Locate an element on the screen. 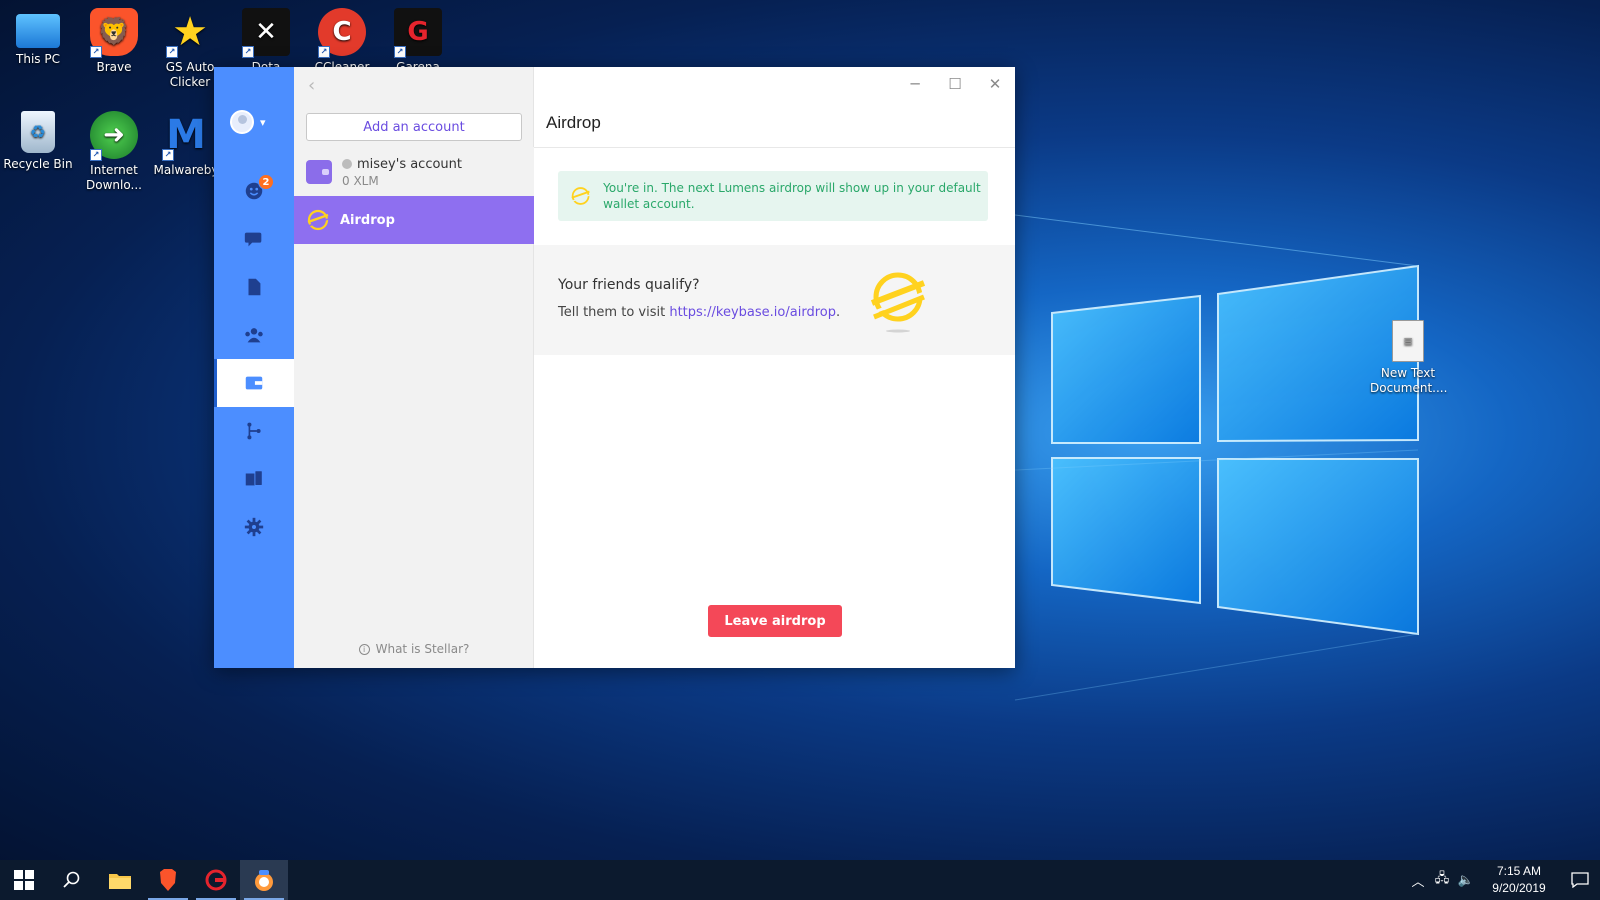 This screenshot has width=1600, height=900. airdrop-label: Airdrop is located at coordinates (367, 220).